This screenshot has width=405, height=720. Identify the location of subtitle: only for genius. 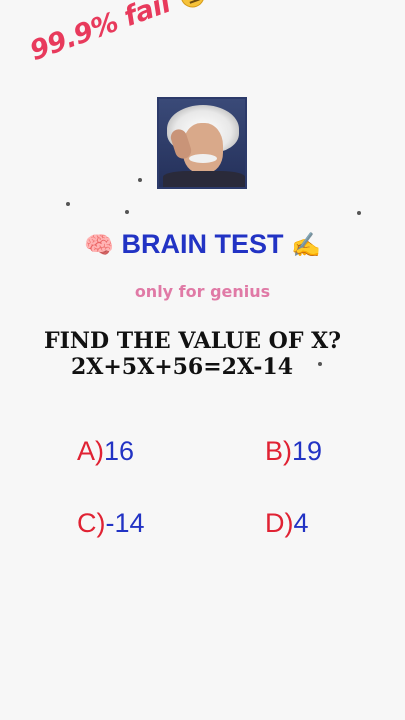
(202, 291).